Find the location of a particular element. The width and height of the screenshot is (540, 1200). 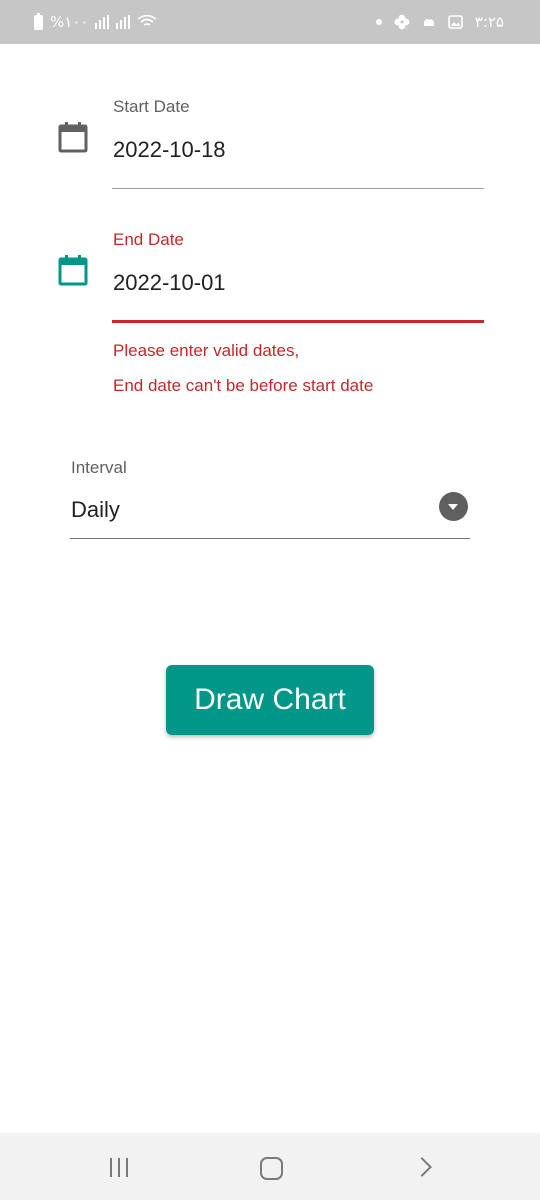

home-icon is located at coordinates (271, 1168).